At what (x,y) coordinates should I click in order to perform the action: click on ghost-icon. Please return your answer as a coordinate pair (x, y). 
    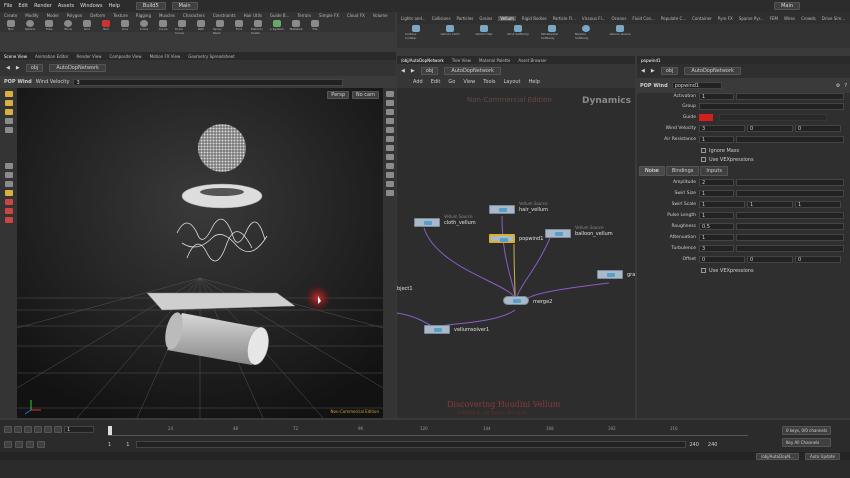
    Looking at the image, I should click on (389, 130).